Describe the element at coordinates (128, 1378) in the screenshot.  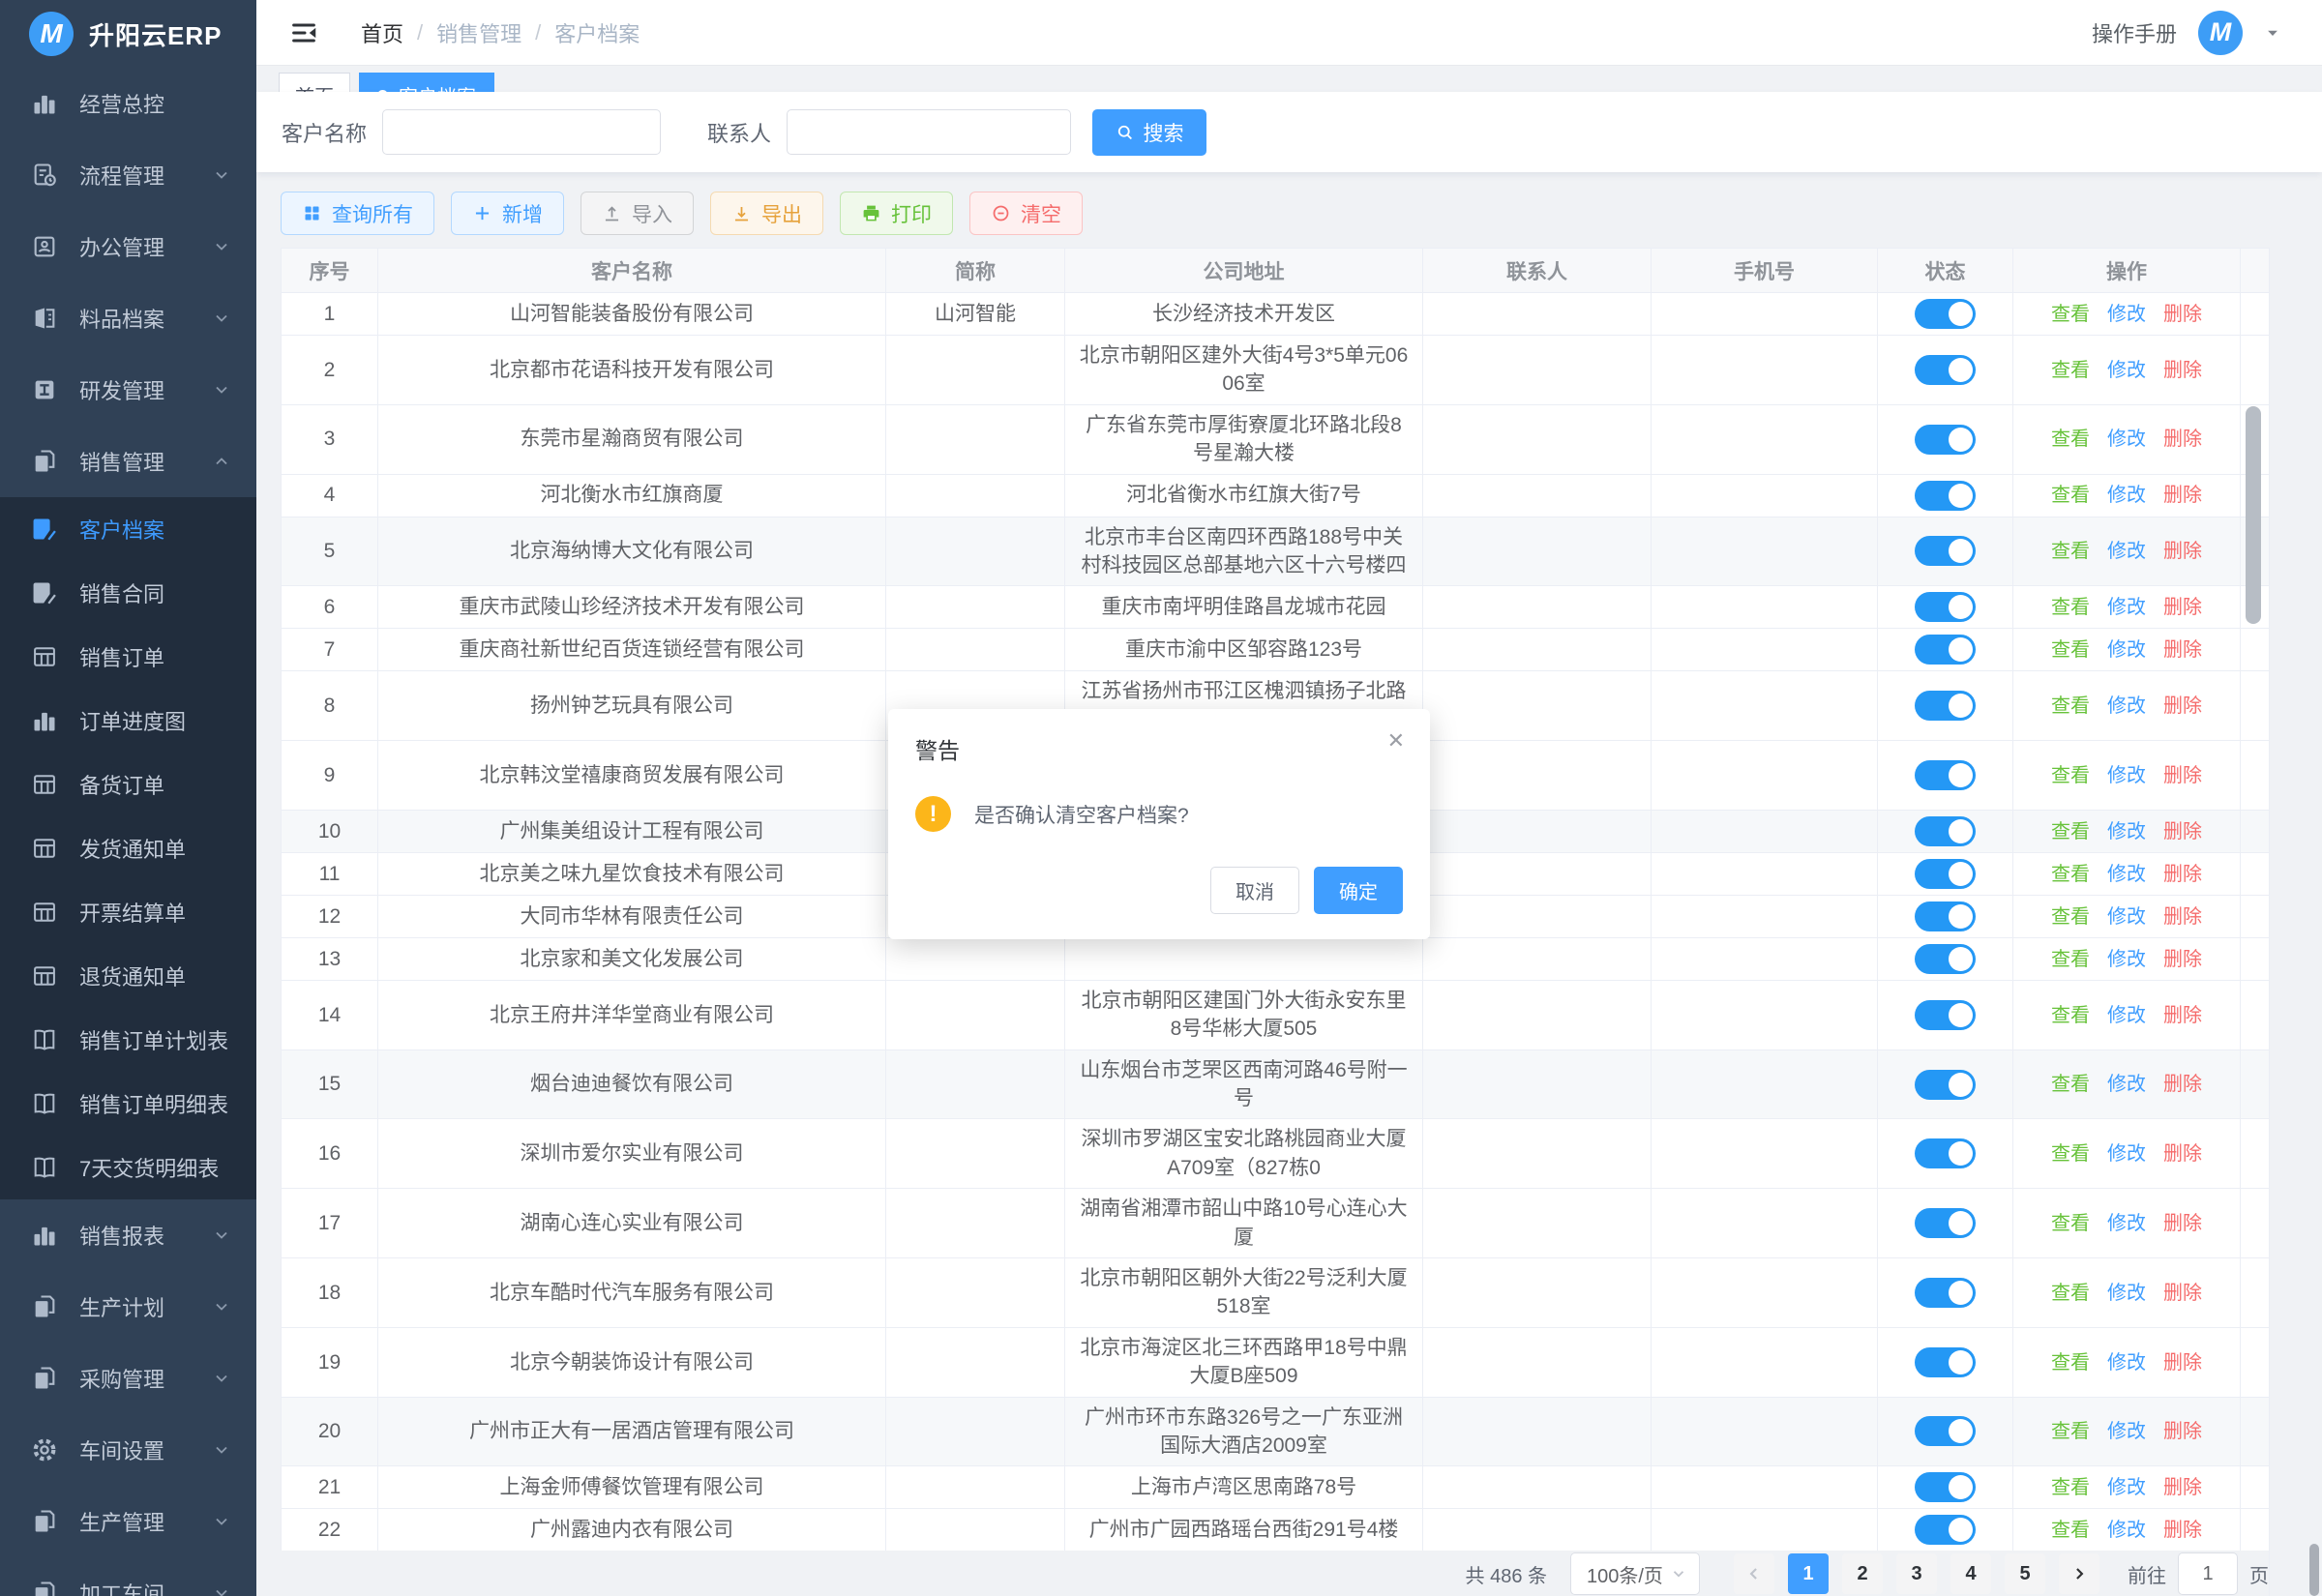
I see `sidebar-item-20: 采购管理` at that location.